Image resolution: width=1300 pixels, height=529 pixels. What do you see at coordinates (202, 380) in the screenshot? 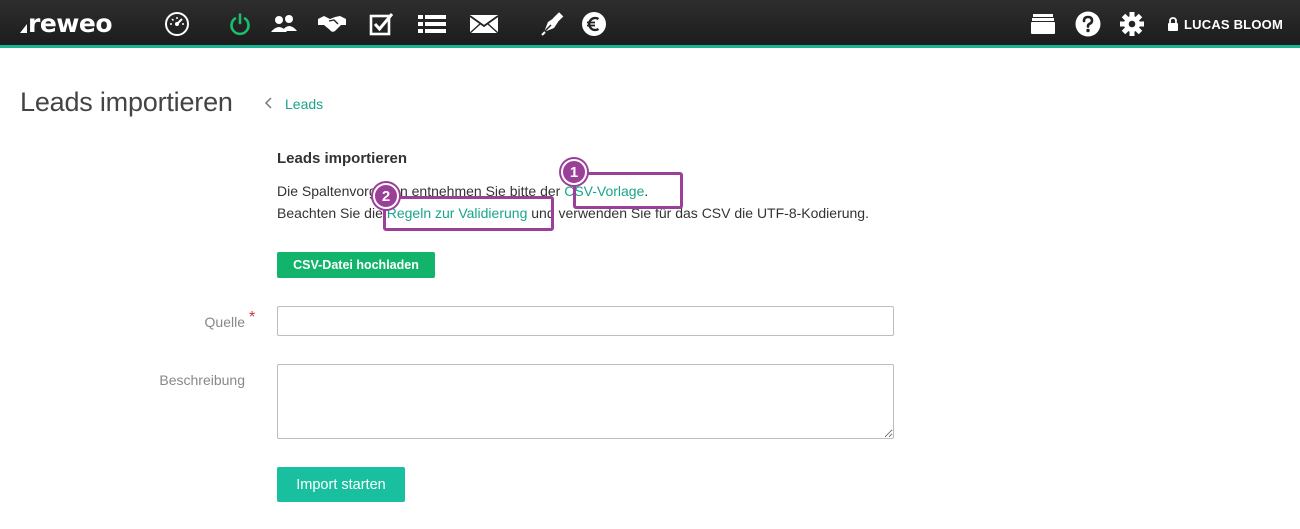
I see `beschreibung-label: Beschreibung` at bounding box center [202, 380].